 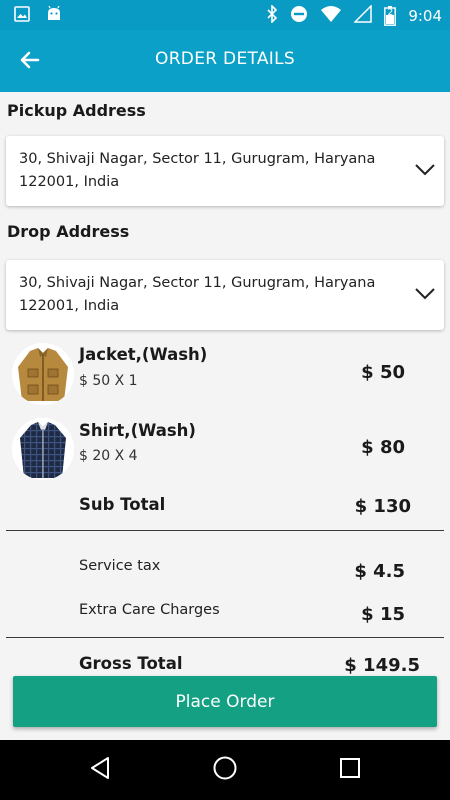 I want to click on nav-home-button, so click(x=225, y=770).